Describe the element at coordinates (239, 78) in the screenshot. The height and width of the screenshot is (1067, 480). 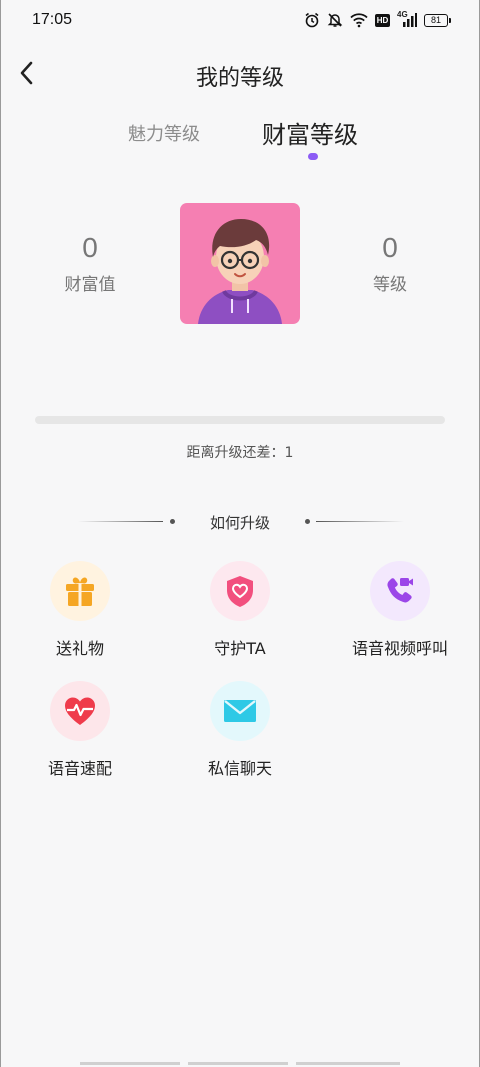
I see `page-title: 我的等级` at that location.